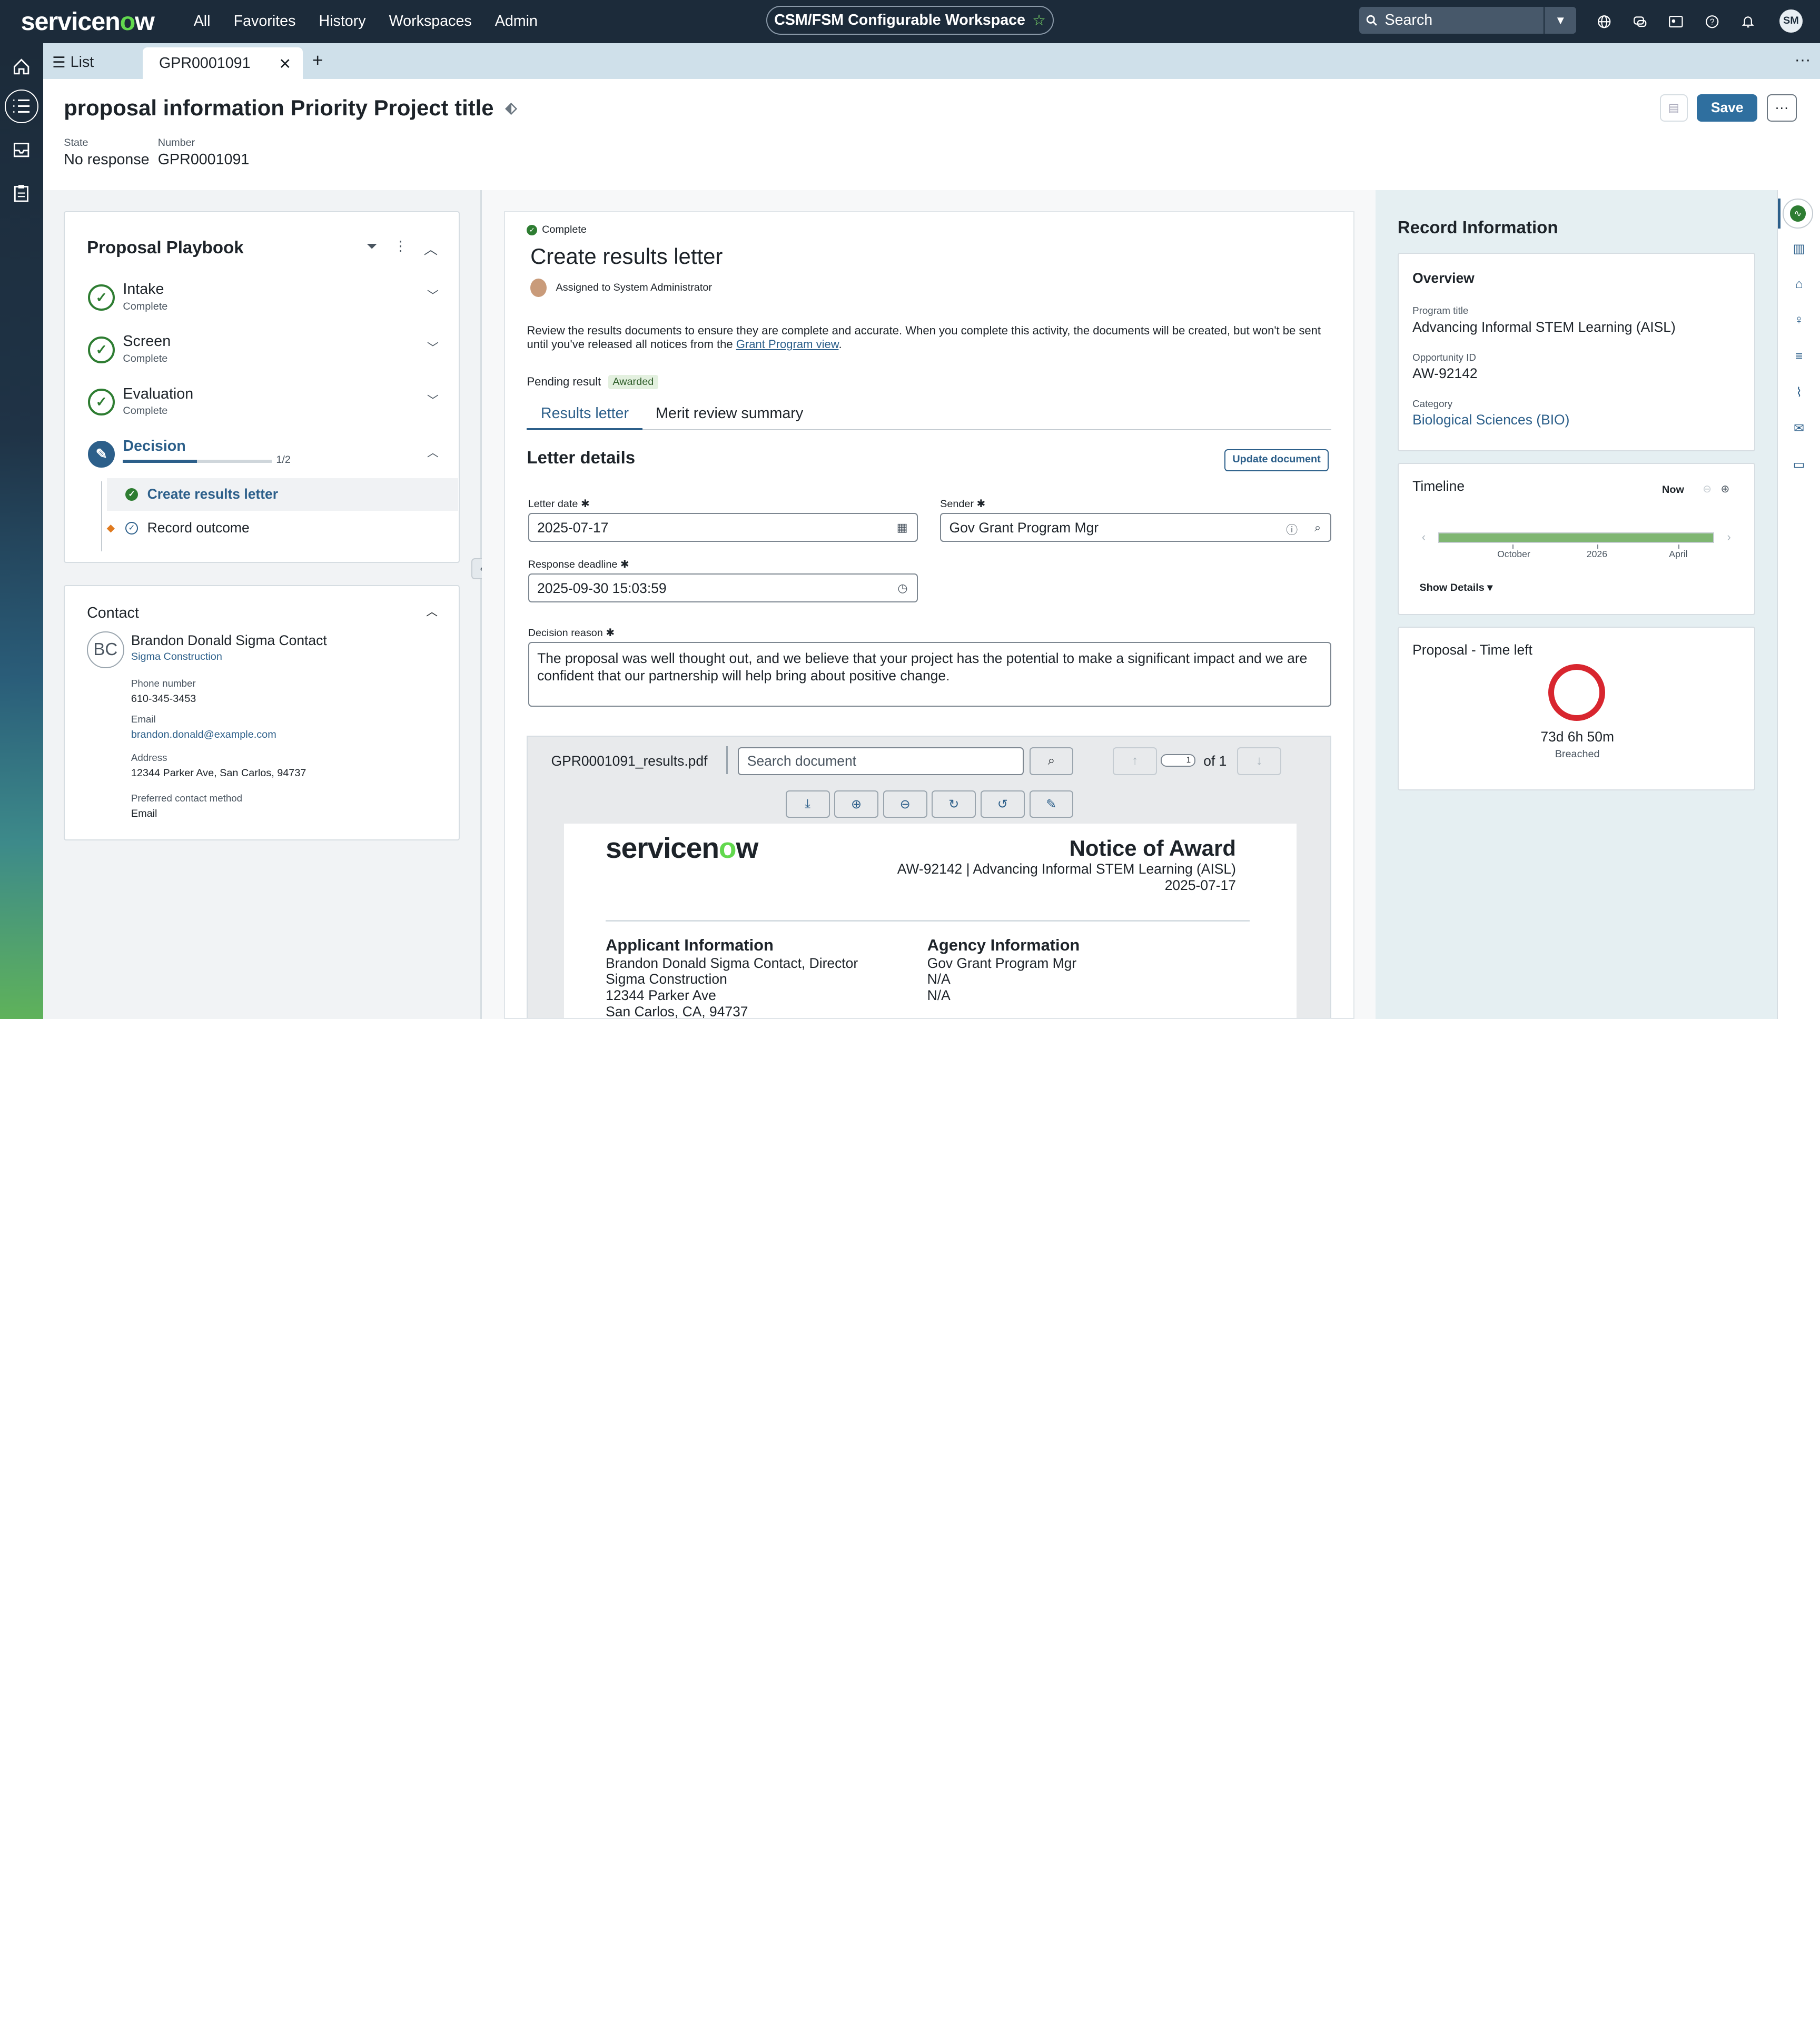 This screenshot has height=2039, width=1820. What do you see at coordinates (902, 588) in the screenshot?
I see `datetime-icon: ◷` at bounding box center [902, 588].